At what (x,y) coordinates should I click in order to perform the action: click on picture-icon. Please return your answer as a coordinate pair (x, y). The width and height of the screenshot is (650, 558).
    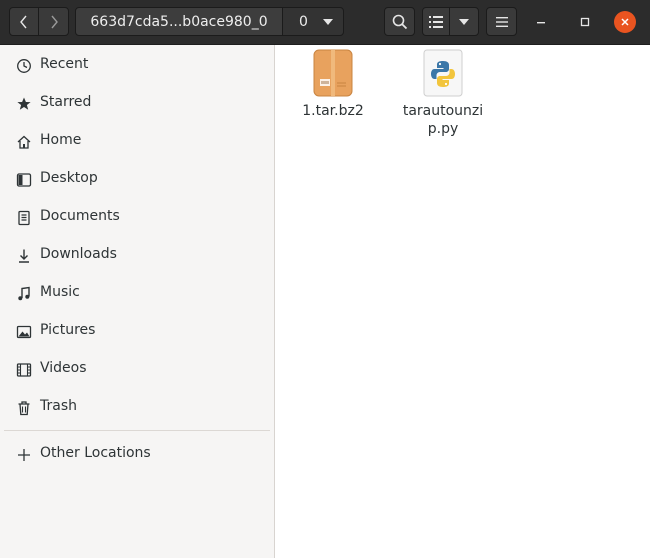
    Looking at the image, I should click on (24, 332).